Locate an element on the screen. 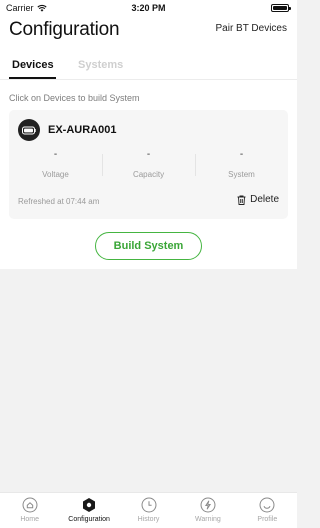 The height and width of the screenshot is (528, 320). nav-label: Home is located at coordinates (30, 519).